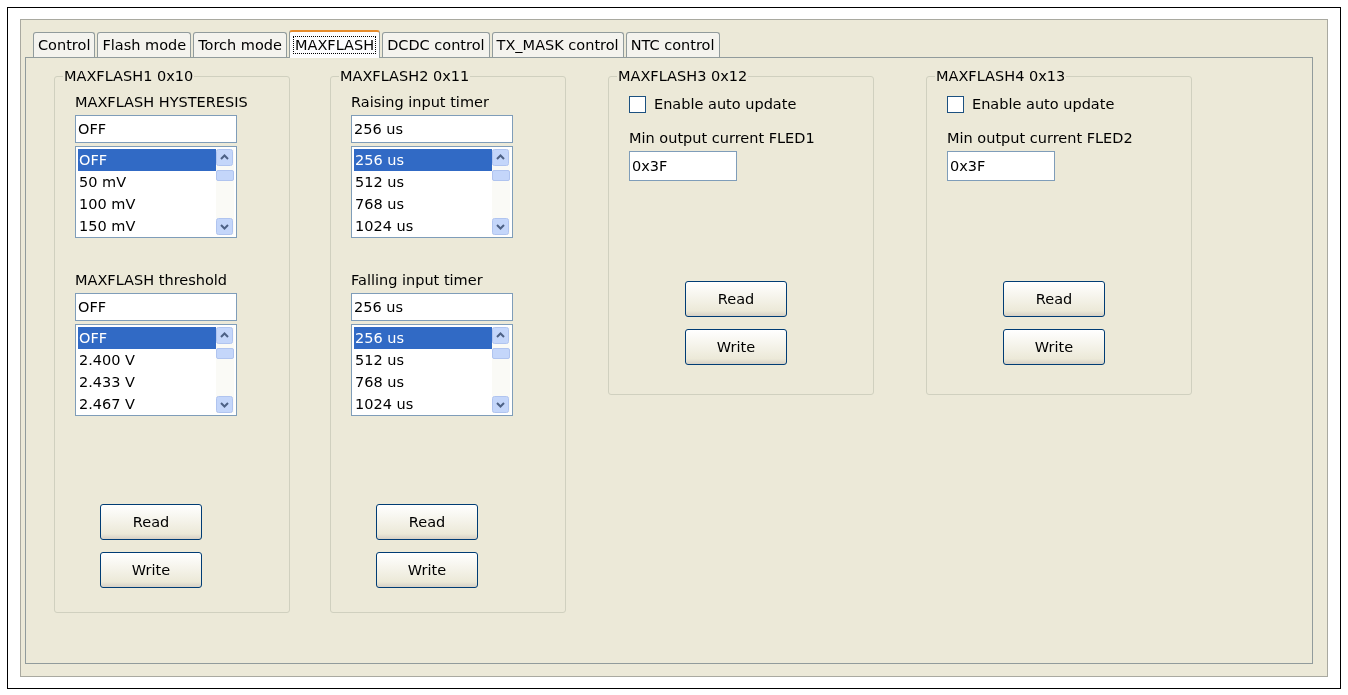 The height and width of the screenshot is (695, 1348). I want to click on tab: NTC control, so click(672, 44).